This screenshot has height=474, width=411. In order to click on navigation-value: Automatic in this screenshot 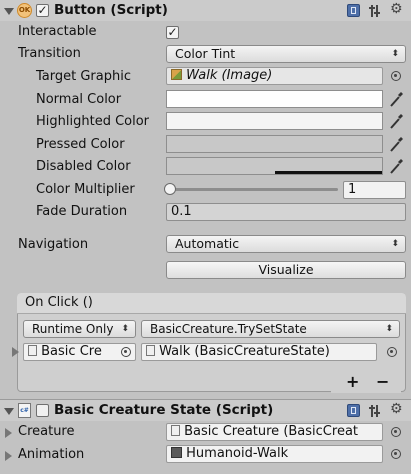, I will do `click(207, 243)`.